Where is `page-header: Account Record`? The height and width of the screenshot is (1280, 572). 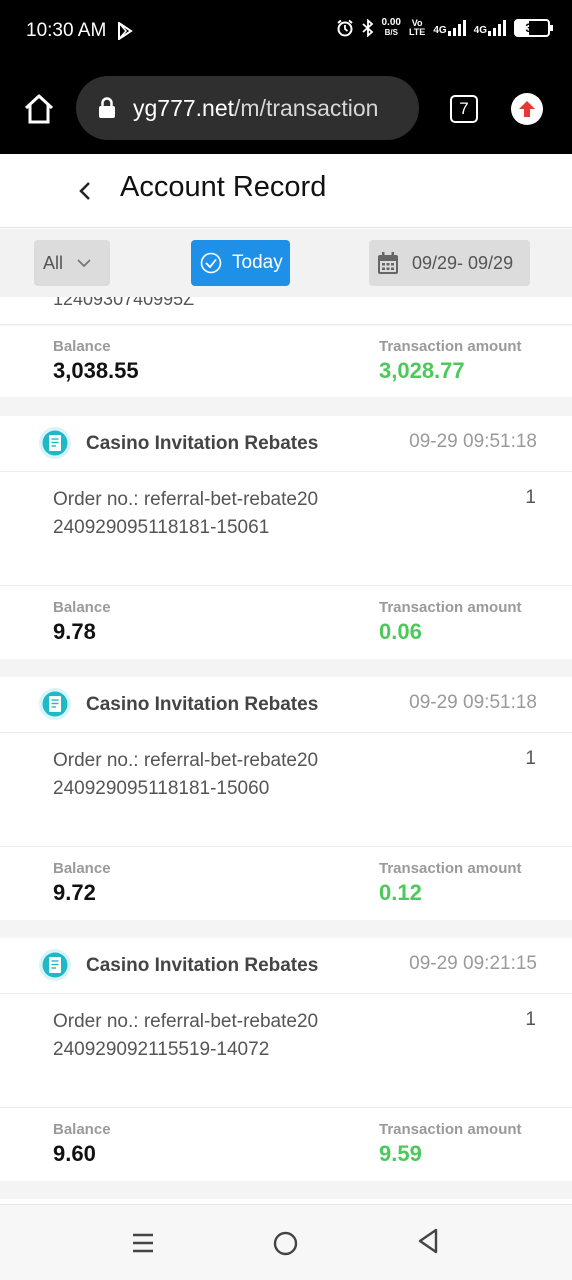 page-header: Account Record is located at coordinates (286, 191).